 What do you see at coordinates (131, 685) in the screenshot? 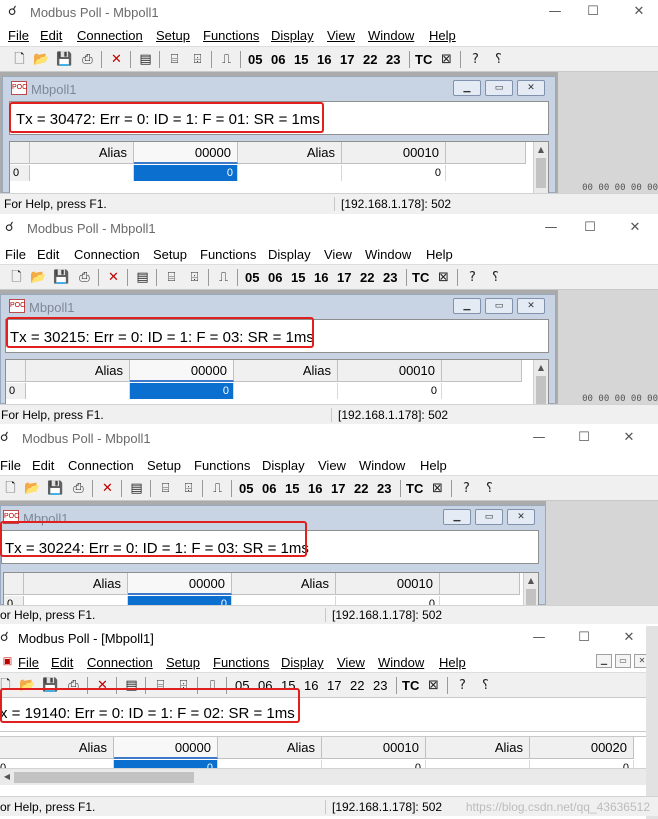
I see `window-icon: ▤` at bounding box center [131, 685].